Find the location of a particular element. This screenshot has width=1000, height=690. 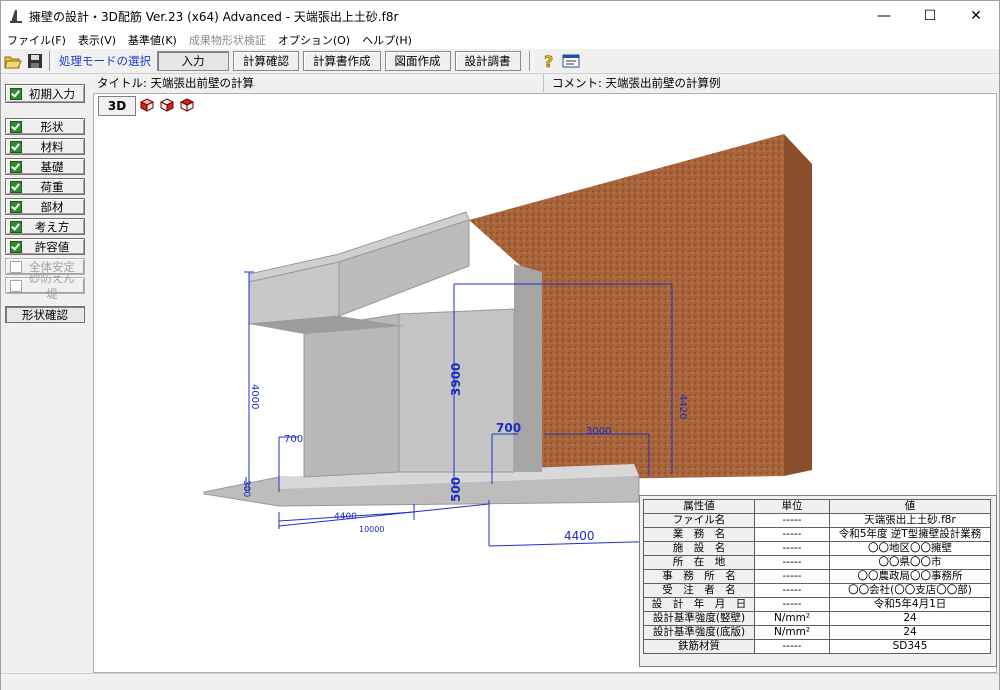

row-value: 令和5年4月1日 is located at coordinates (910, 604).